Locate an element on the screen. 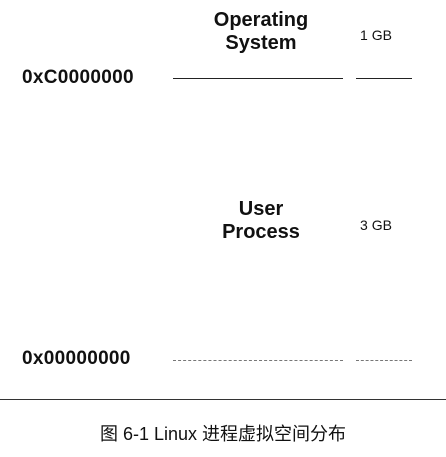  user-region-label-line1: User is located at coordinates (261, 209).